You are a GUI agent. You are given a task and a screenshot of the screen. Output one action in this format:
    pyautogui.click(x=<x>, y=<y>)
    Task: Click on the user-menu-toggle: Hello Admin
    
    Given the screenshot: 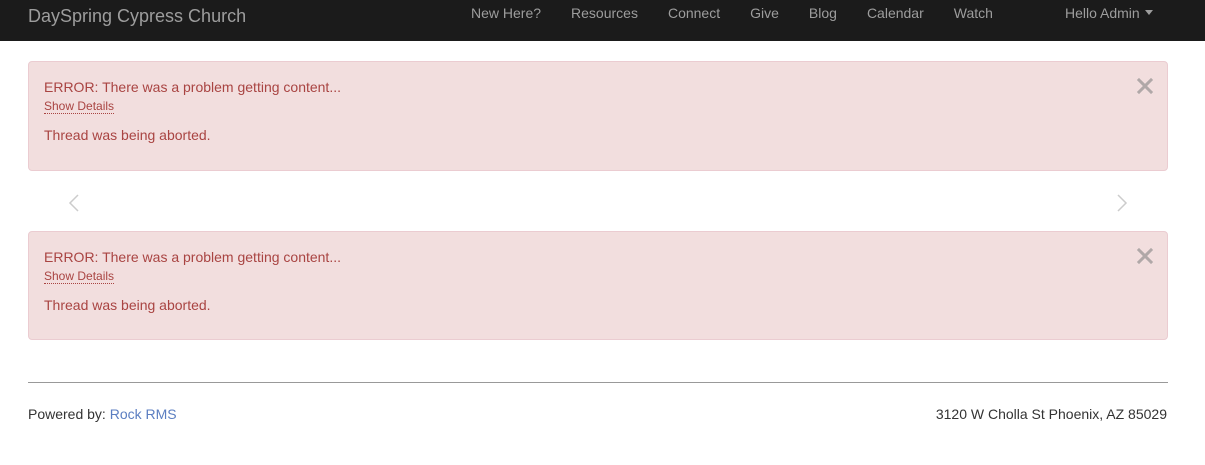 What is the action you would take?
    pyautogui.click(x=1109, y=13)
    